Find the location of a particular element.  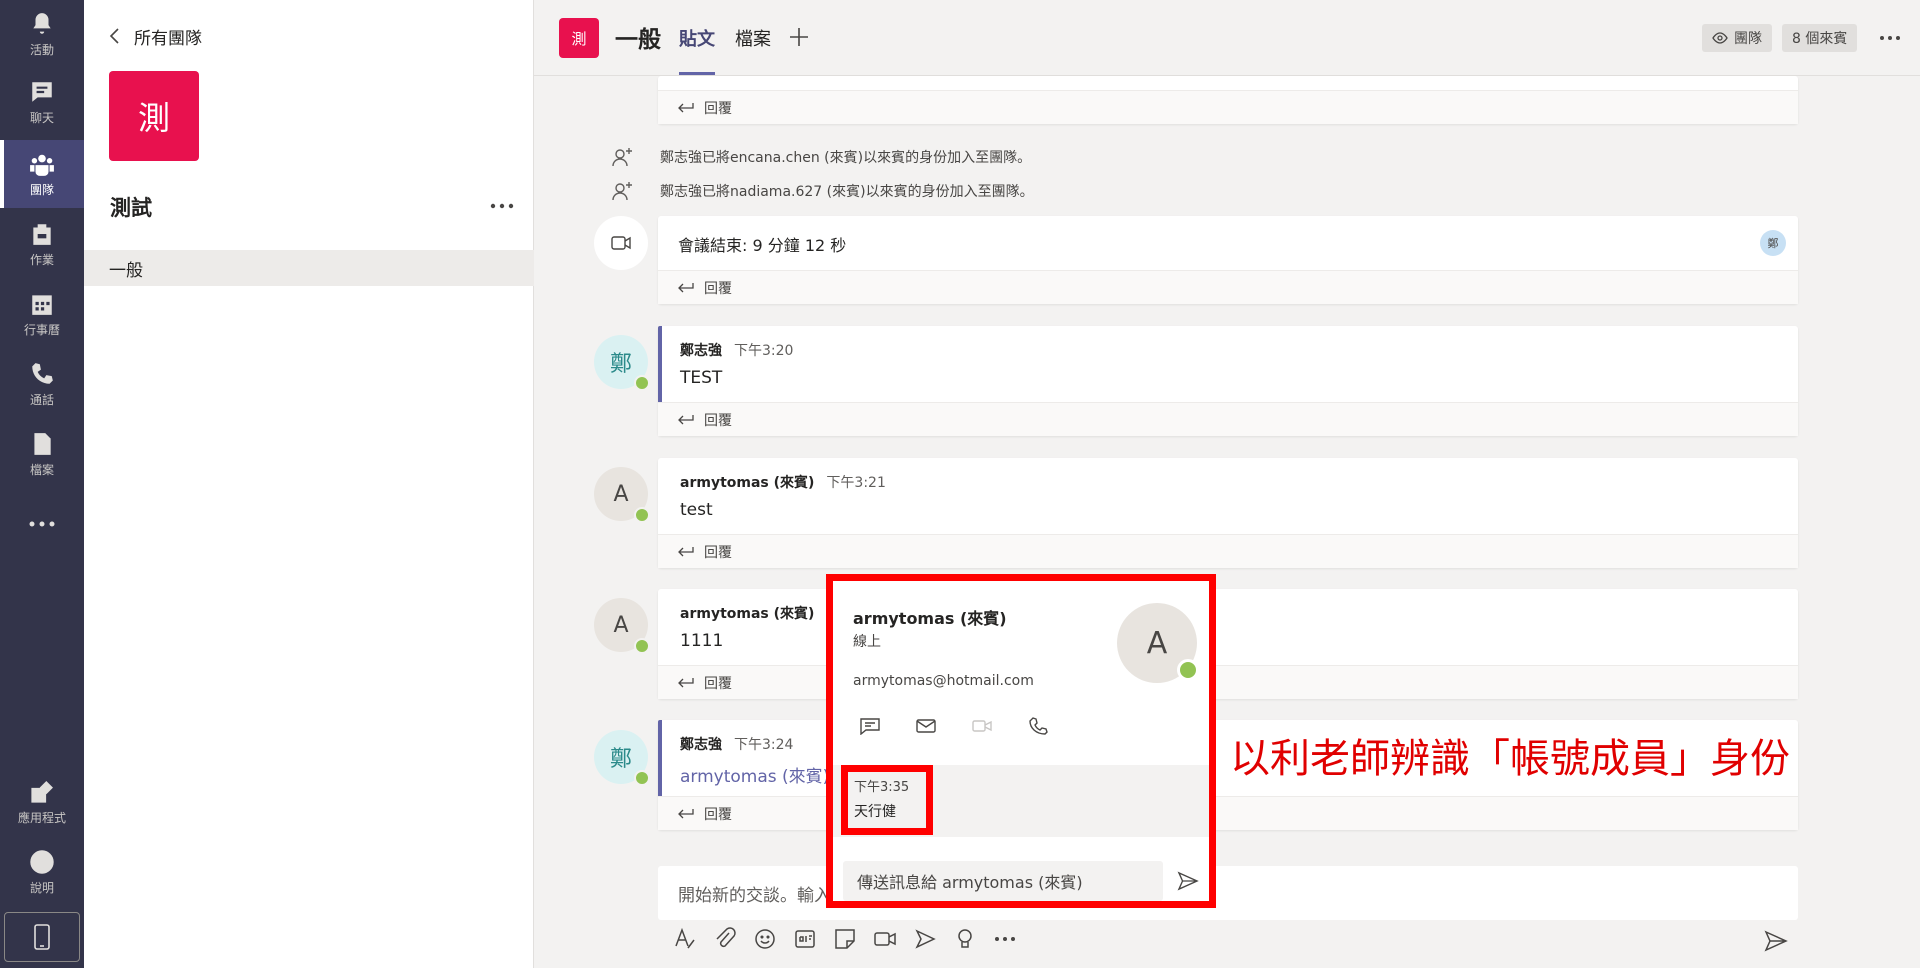

file-icon is located at coordinates (42, 443).